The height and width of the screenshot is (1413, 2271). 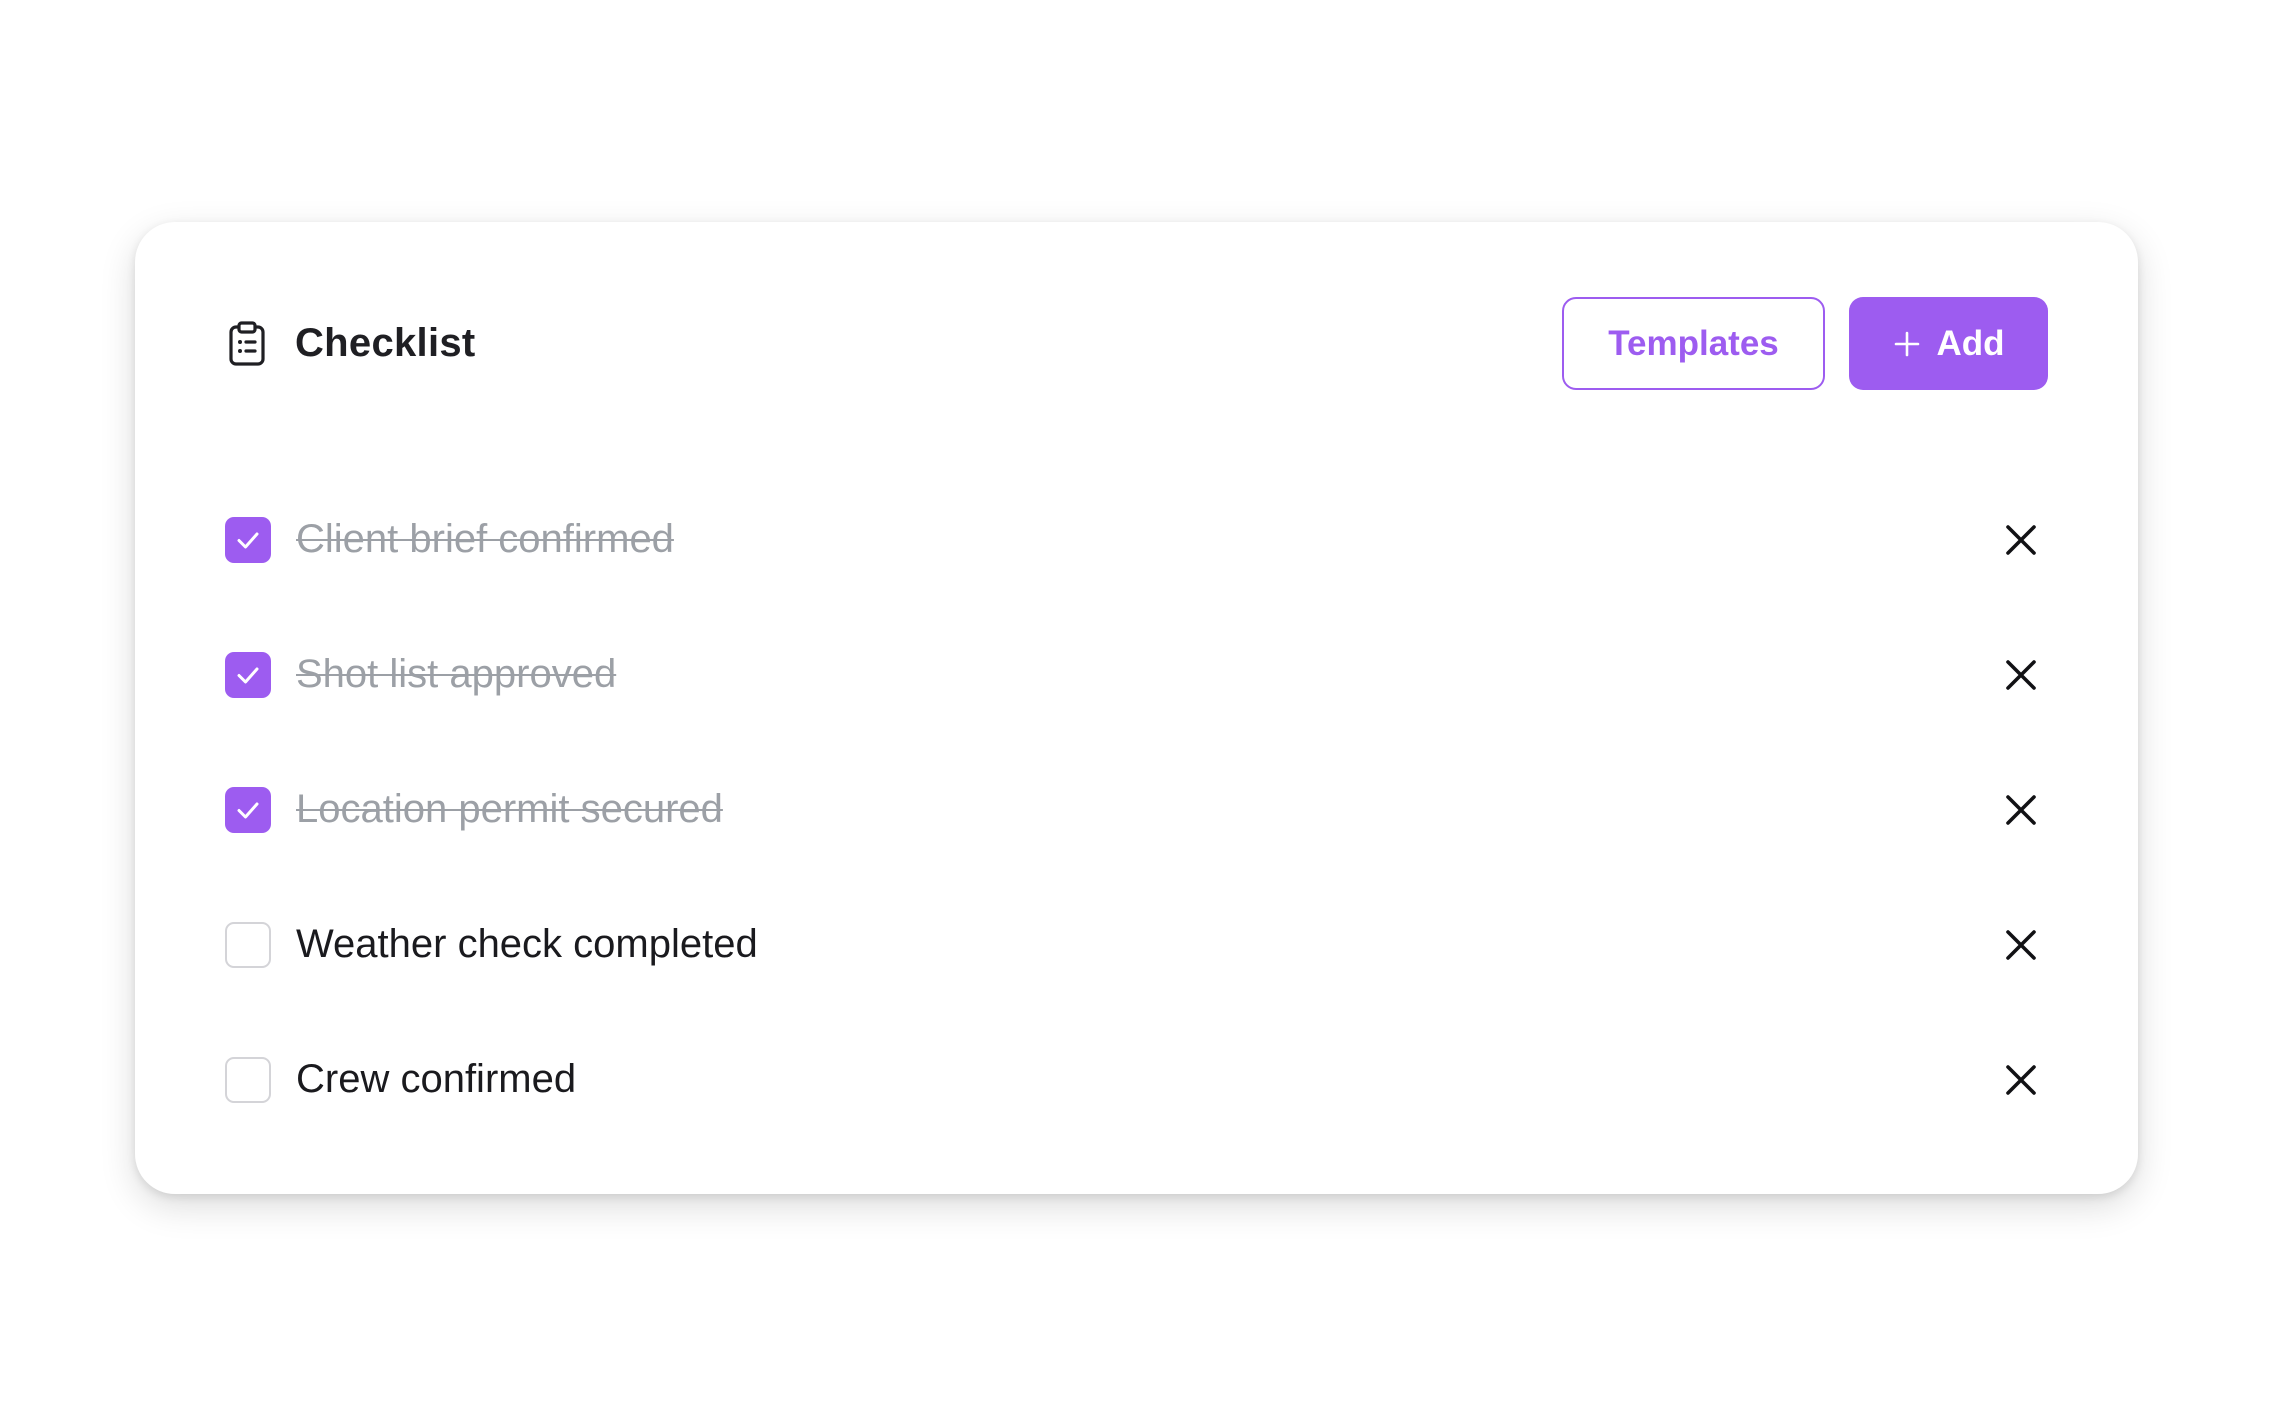 What do you see at coordinates (485, 539) in the screenshot?
I see `list-item-label: Client brief confirmed` at bounding box center [485, 539].